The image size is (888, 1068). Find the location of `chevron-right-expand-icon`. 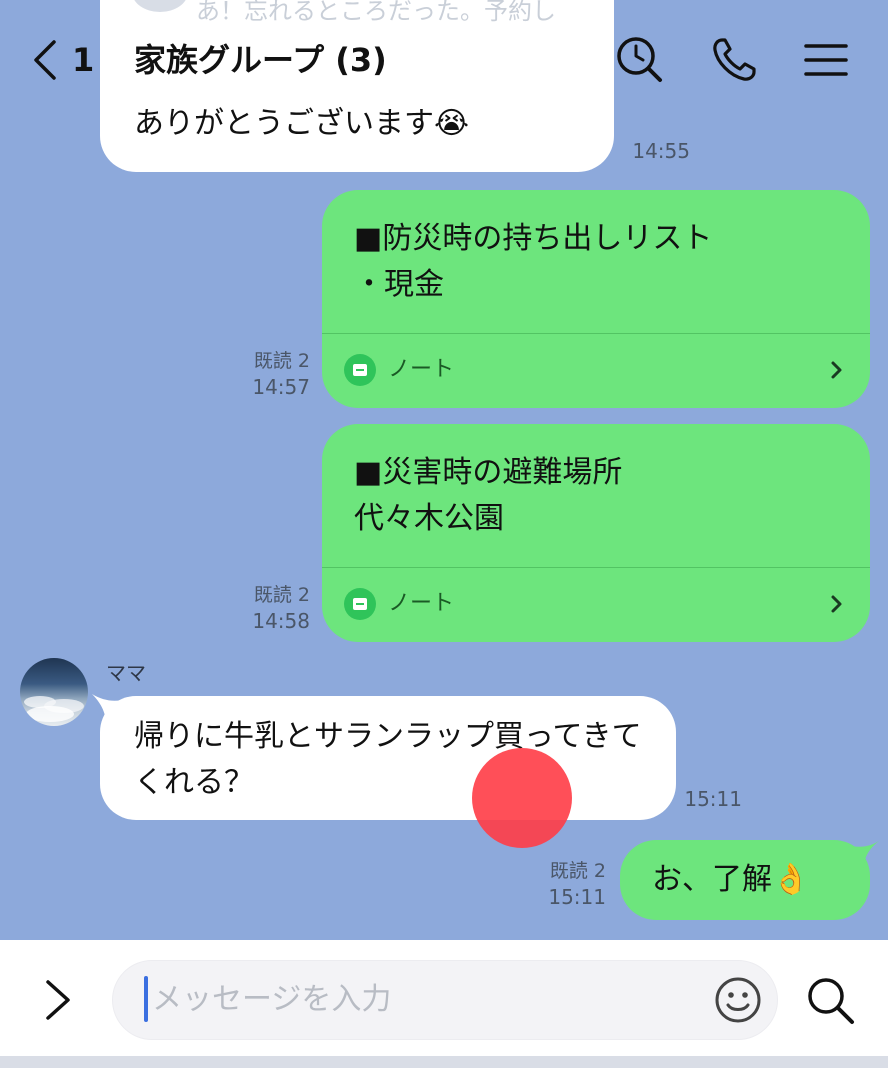

chevron-right-expand-icon is located at coordinates (58, 1000).